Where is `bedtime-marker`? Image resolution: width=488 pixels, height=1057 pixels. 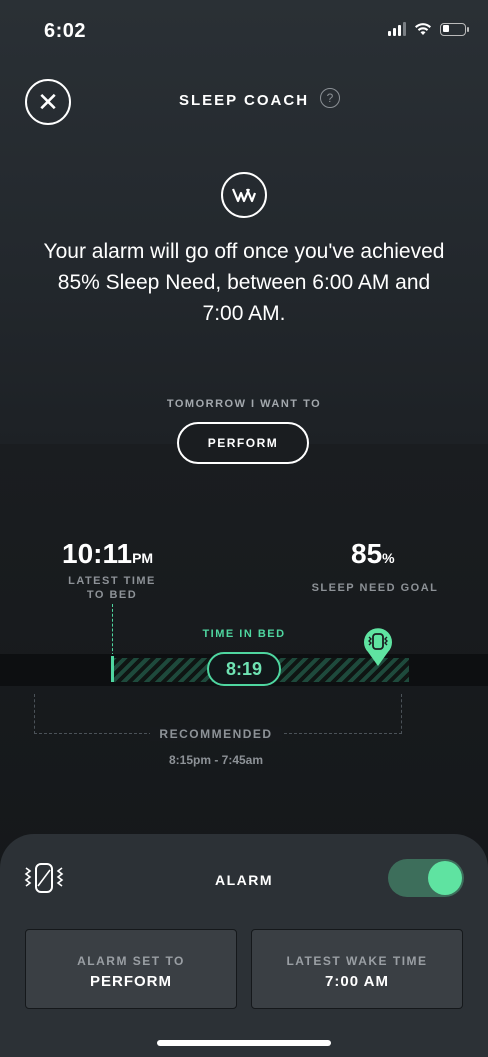
bedtime-marker is located at coordinates (112, 669).